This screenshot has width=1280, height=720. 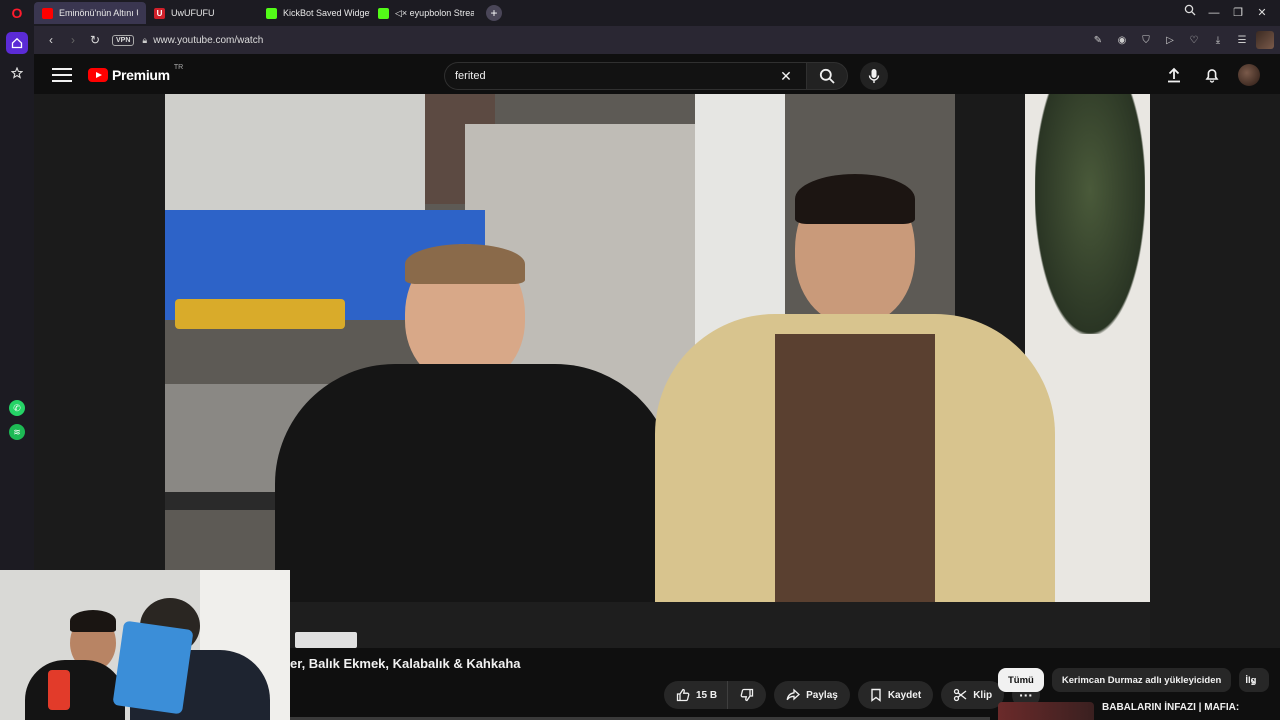 What do you see at coordinates (17, 73) in the screenshot?
I see `bookmarks-star-icon` at bounding box center [17, 73].